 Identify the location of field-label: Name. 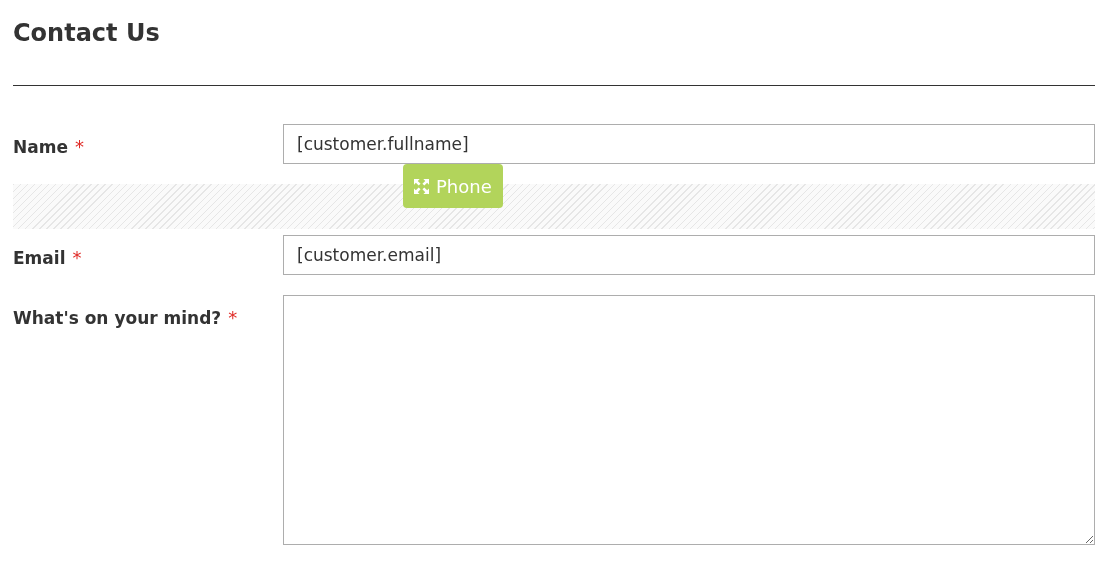
(40, 147).